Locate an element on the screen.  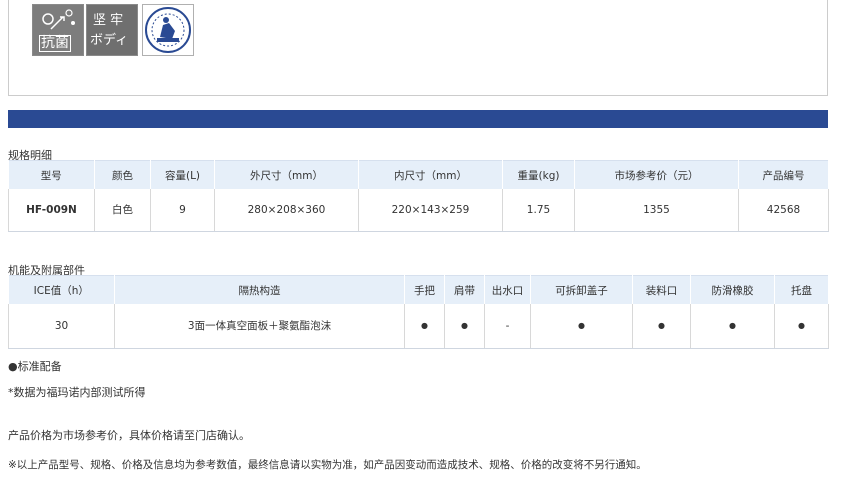
header-removable-lid: 可拆卸盖子 is located at coordinates (581, 289).